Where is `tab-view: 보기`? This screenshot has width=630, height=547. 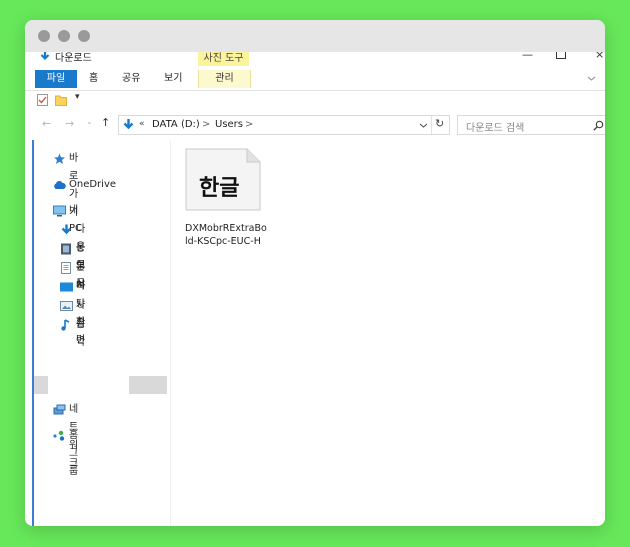
tab-view: 보기 is located at coordinates (173, 79).